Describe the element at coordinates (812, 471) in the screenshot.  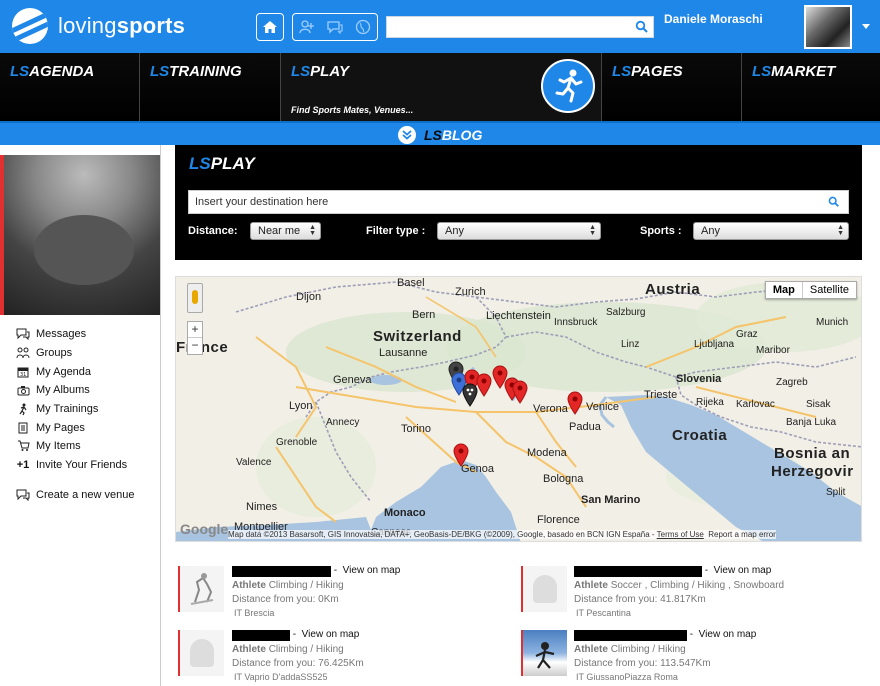
I see `map-label-bosnia-2: Herzegovir` at that location.